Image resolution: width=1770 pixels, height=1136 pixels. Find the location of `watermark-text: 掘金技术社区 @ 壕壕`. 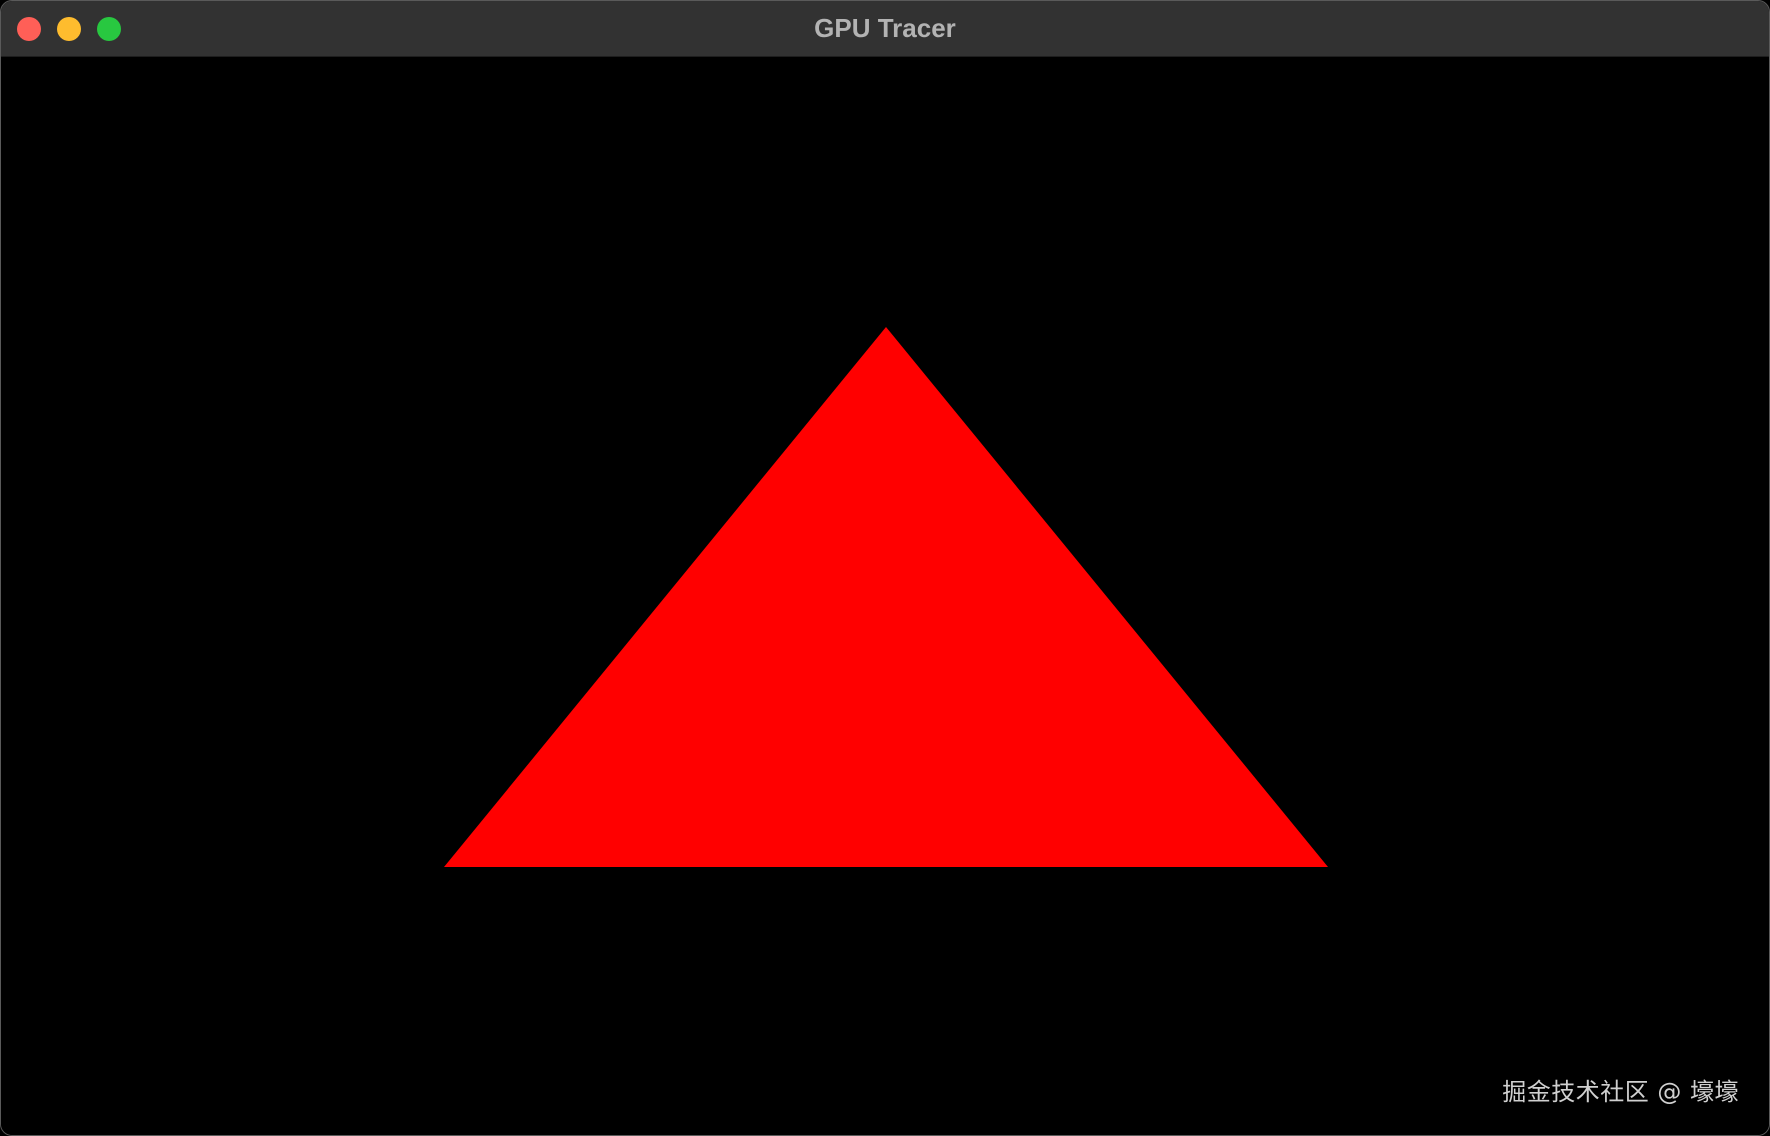

watermark-text: 掘金技术社区 @ 壕壕 is located at coordinates (1620, 1092).